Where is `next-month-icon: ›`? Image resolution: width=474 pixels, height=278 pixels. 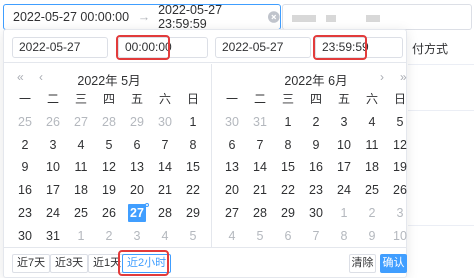
next-month-icon: › is located at coordinates (382, 77).